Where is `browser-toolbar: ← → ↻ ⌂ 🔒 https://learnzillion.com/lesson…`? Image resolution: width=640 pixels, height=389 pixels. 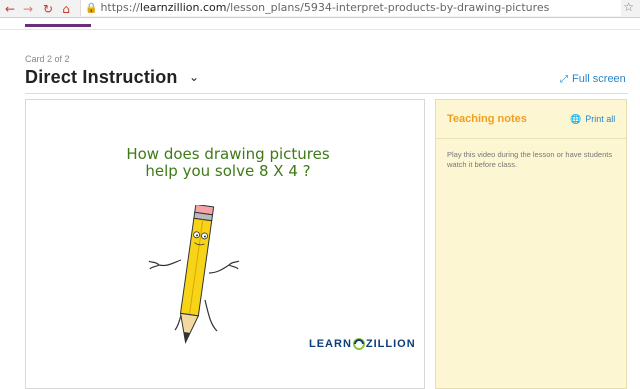
browser-toolbar: ← → ↻ ⌂ 🔒 https://learnzillion.com/lesson… is located at coordinates (320, 9).